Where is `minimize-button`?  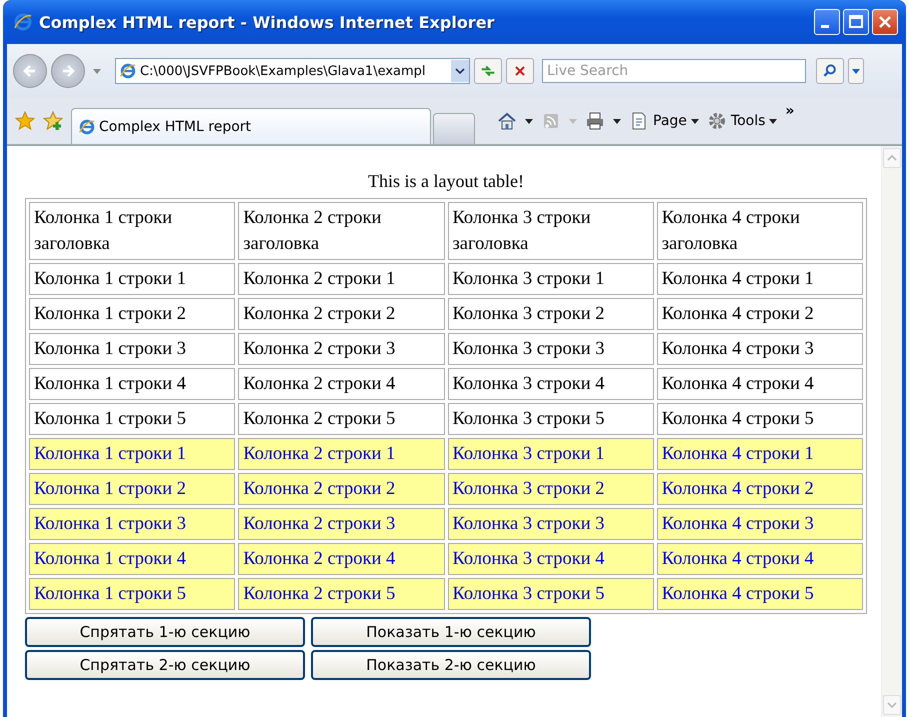 minimize-button is located at coordinates (827, 22).